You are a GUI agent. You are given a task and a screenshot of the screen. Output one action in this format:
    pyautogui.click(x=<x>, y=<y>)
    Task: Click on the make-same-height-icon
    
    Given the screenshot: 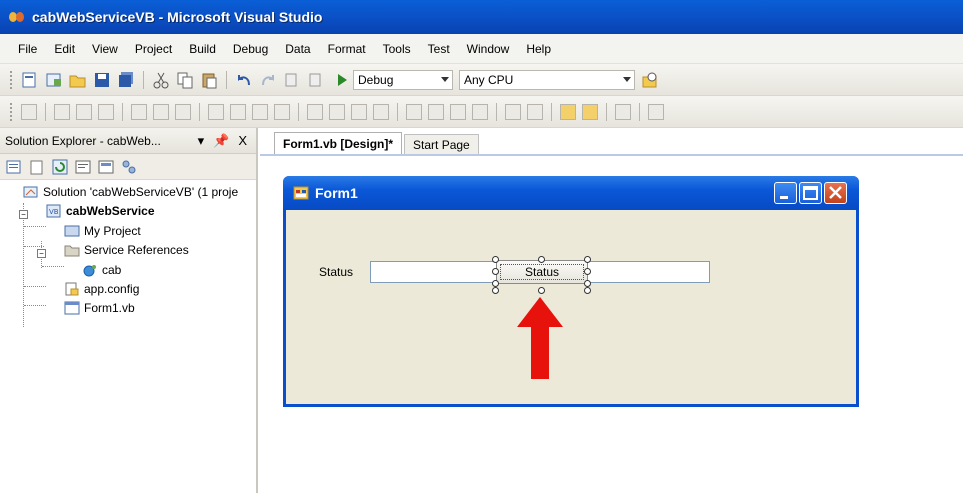 What is the action you would take?
    pyautogui.click(x=238, y=111)
    